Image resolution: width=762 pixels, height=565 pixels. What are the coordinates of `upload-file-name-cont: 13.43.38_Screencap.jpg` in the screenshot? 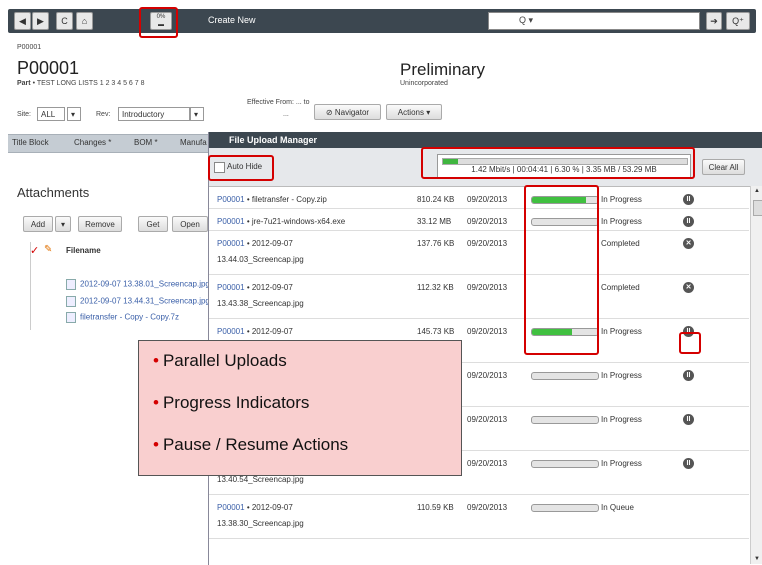 It's located at (260, 303).